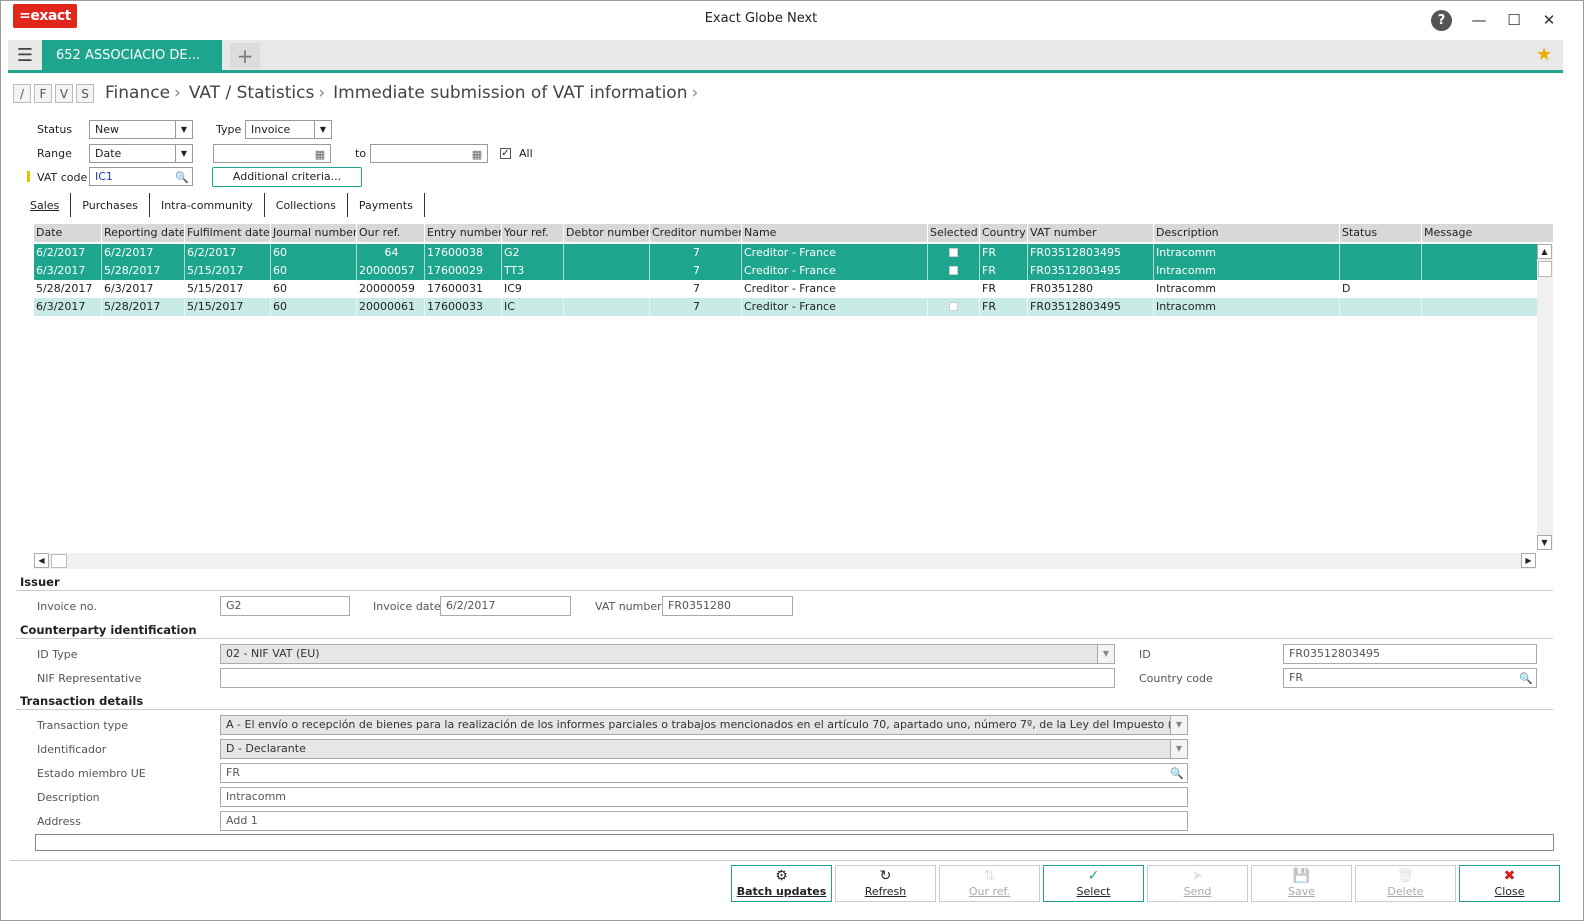  I want to click on column-header-creditor-number: Creditor number, so click(696, 233).